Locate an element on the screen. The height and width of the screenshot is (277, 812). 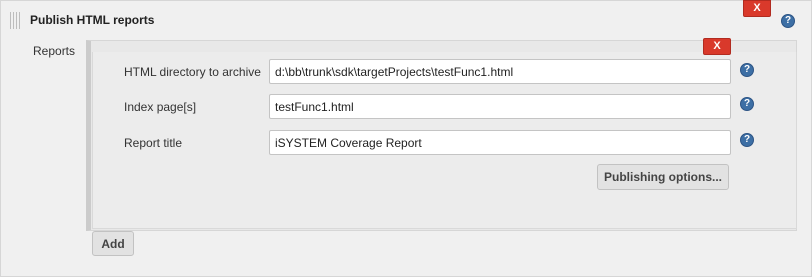
report-title-label: Report title is located at coordinates (153, 143).